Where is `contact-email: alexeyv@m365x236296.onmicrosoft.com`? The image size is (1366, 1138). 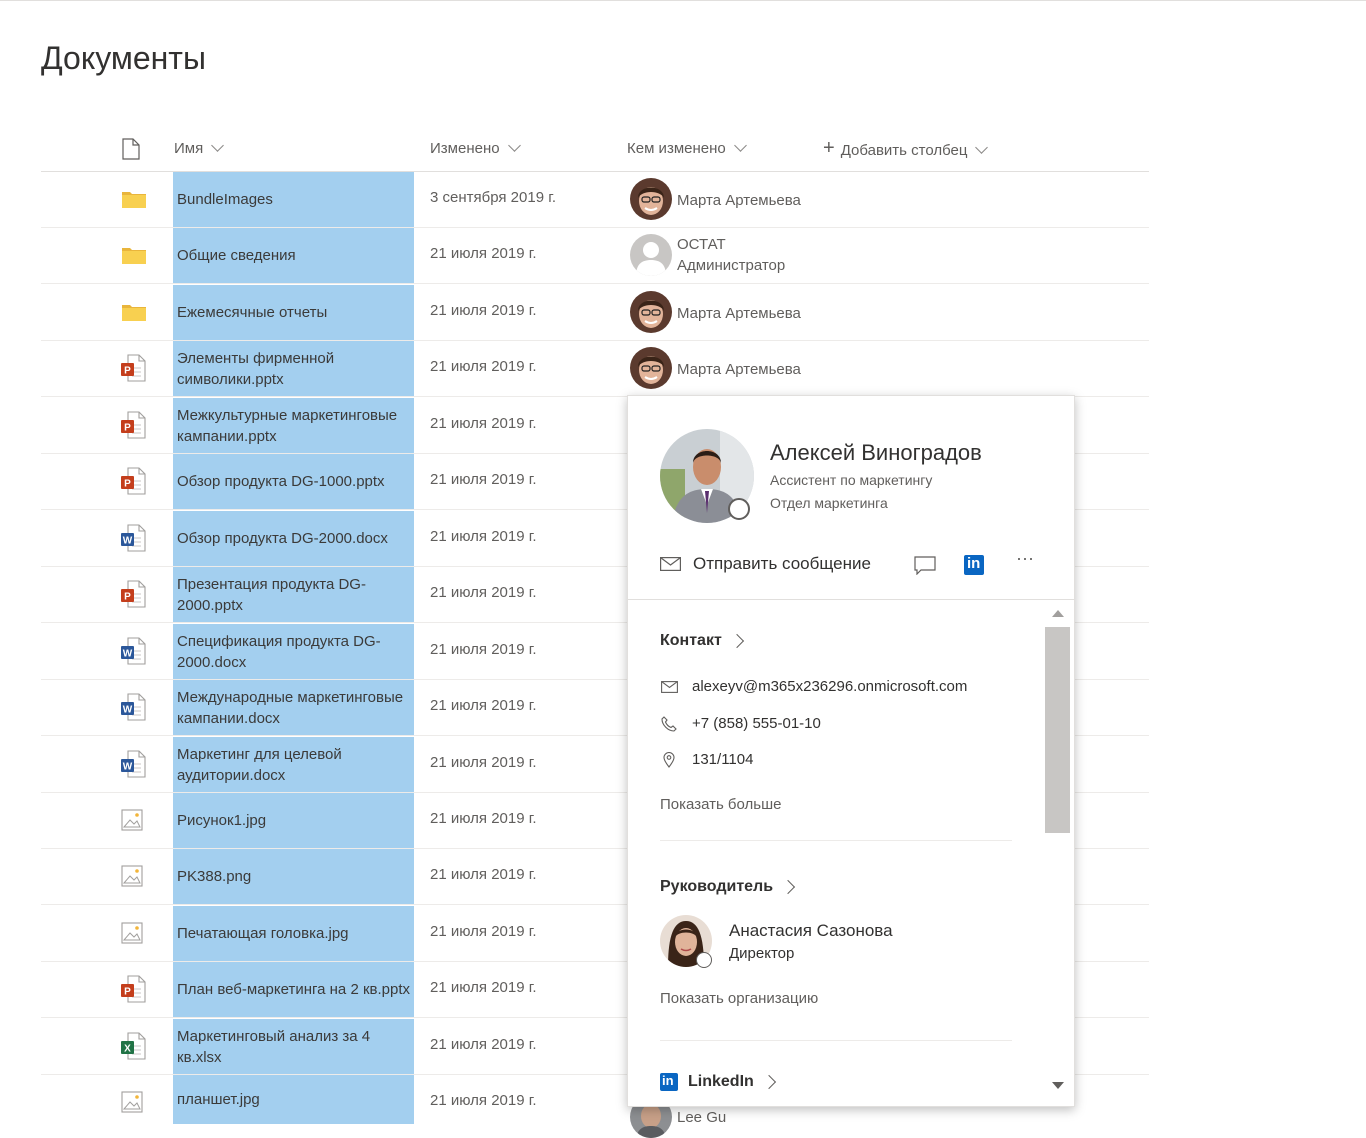
contact-email: alexeyv@m365x236296.onmicrosoft.com is located at coordinates (813, 686).